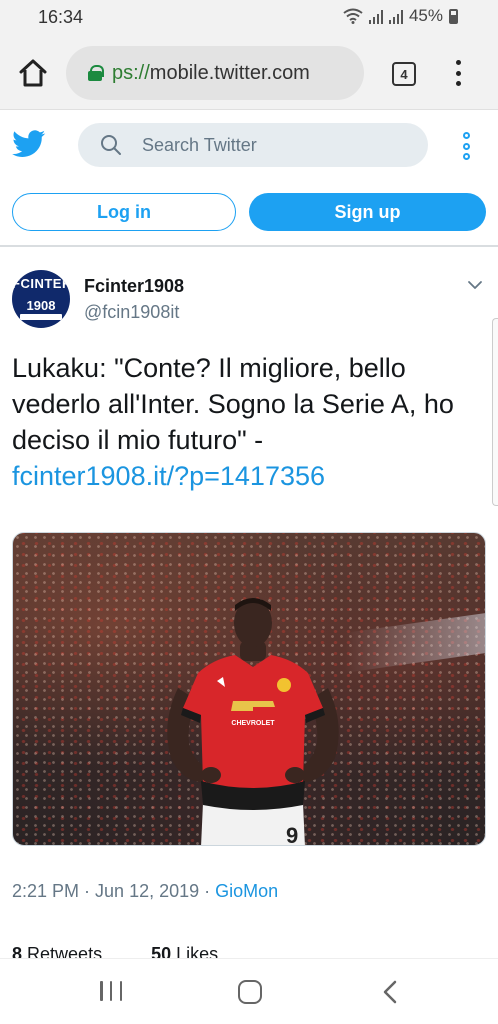  I want to click on home-circle-icon, so click(250, 992).